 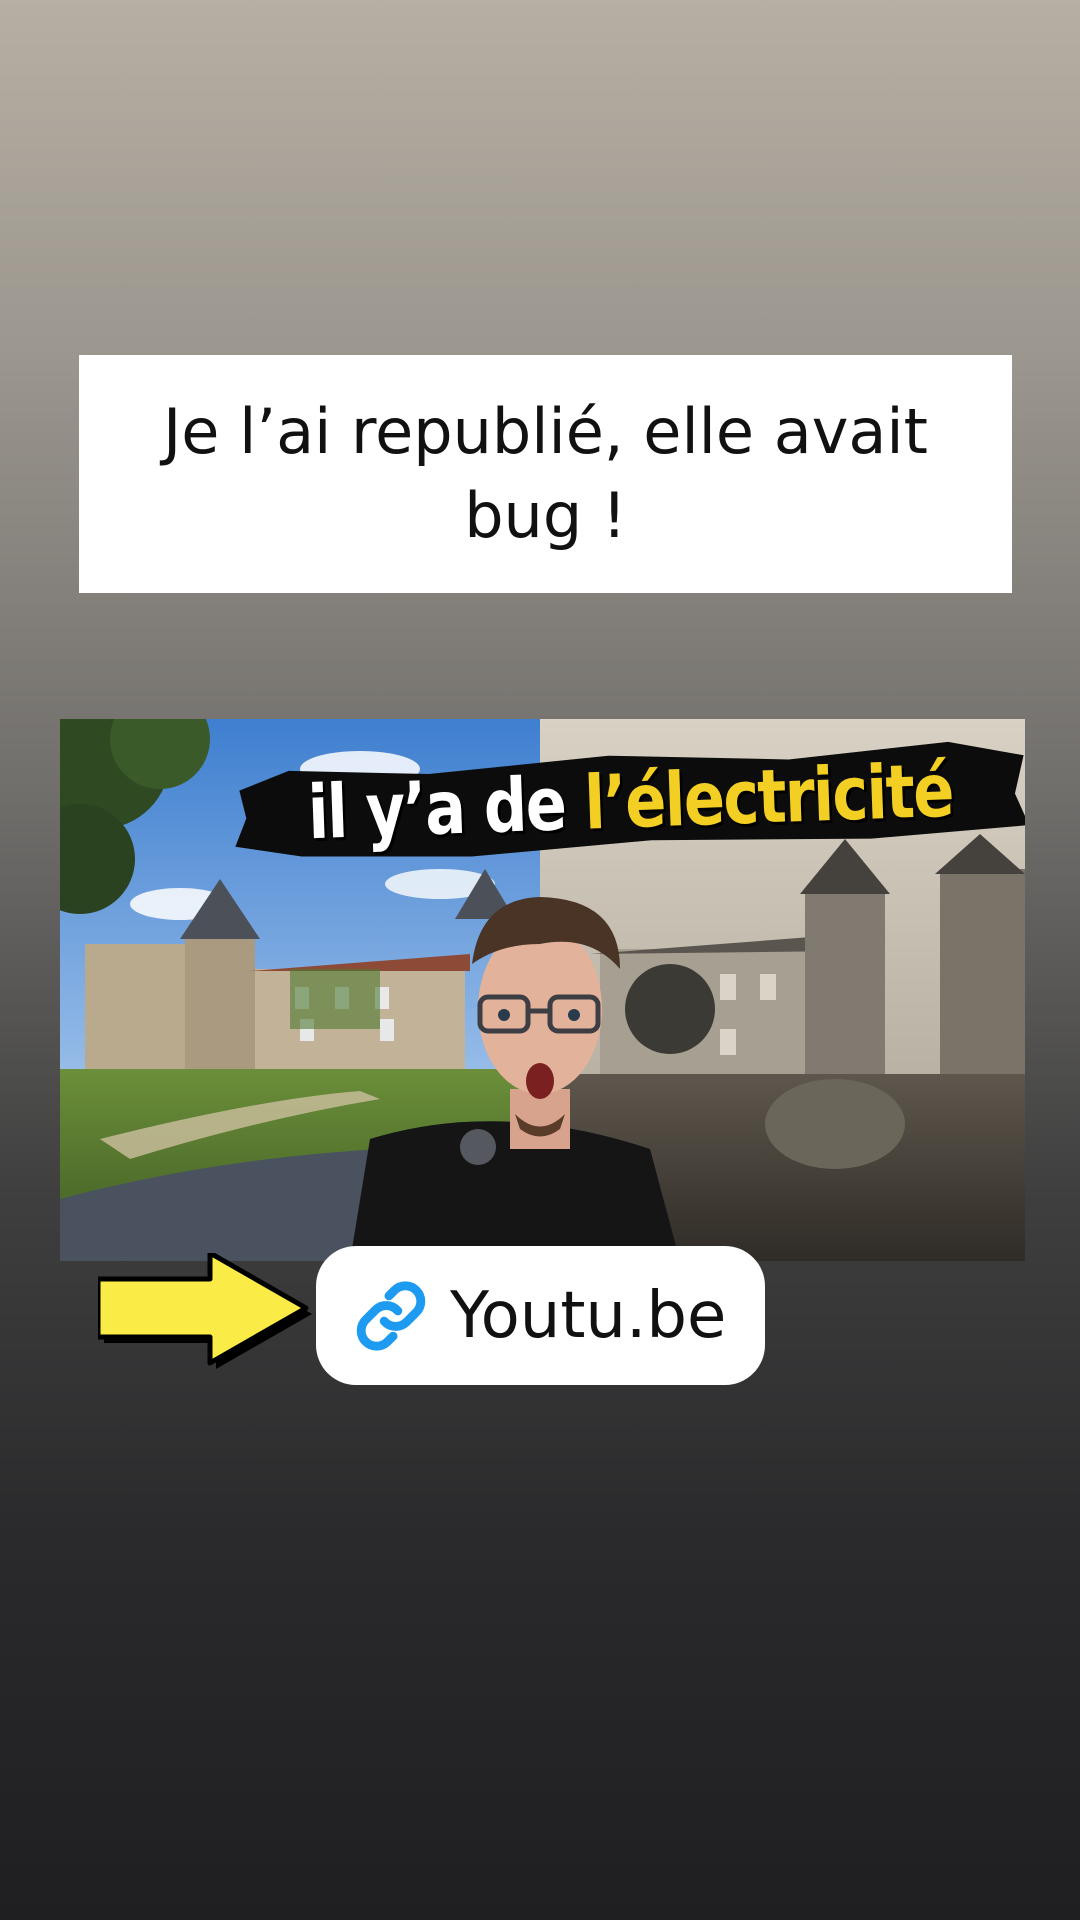 What do you see at coordinates (391, 1315) in the screenshot?
I see `link-icon` at bounding box center [391, 1315].